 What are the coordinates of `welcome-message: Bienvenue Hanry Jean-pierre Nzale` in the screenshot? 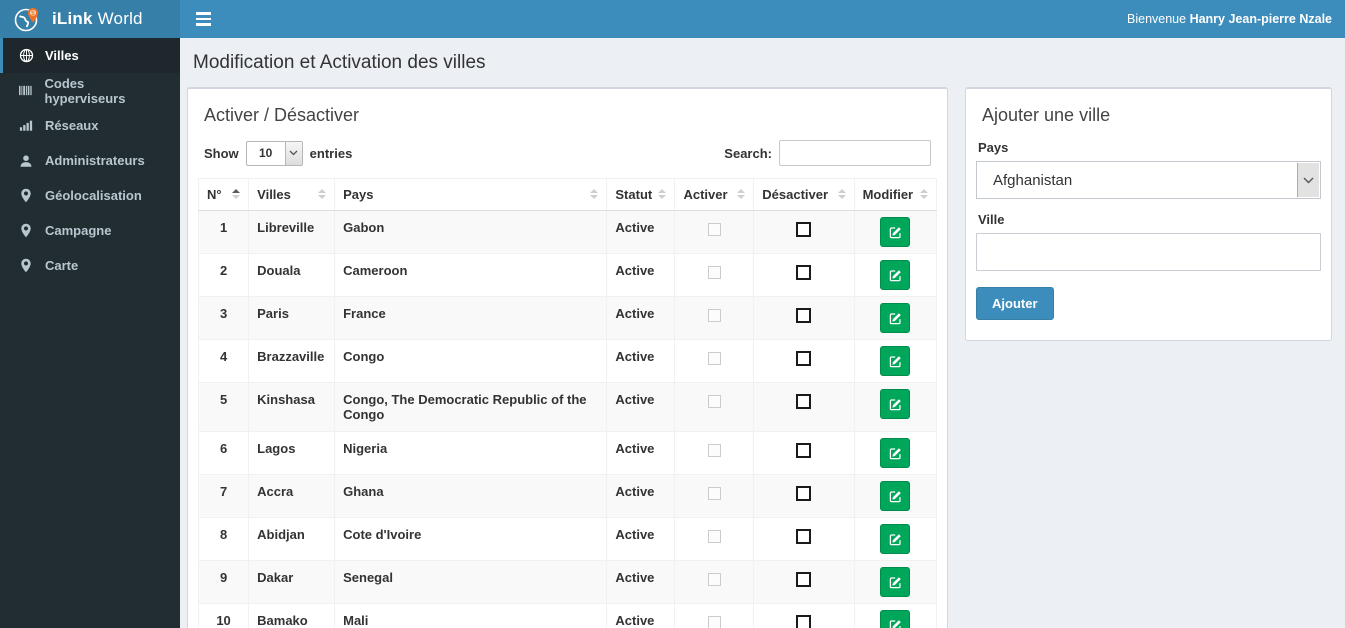 It's located at (1229, 19).